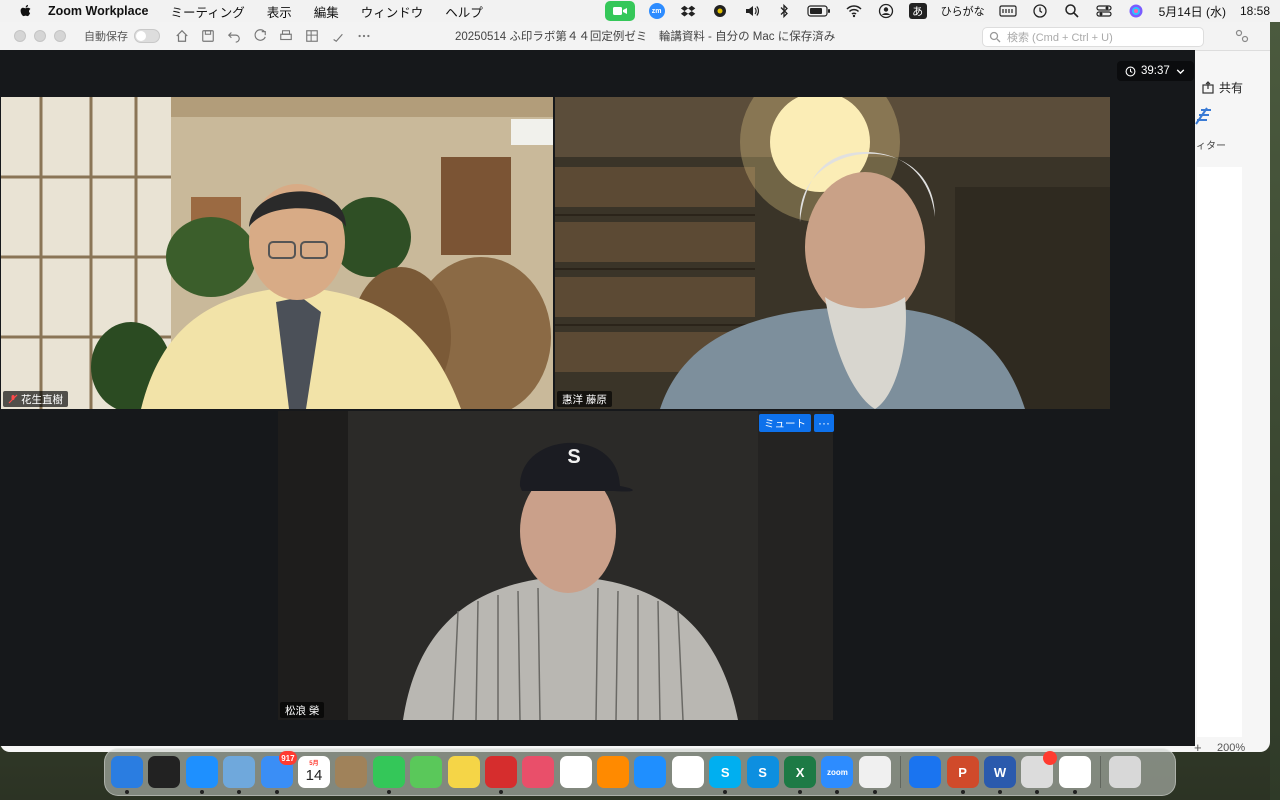 The height and width of the screenshot is (800, 1280). Describe the element at coordinates (886, 11) in the screenshot. I see `user-icon` at that location.